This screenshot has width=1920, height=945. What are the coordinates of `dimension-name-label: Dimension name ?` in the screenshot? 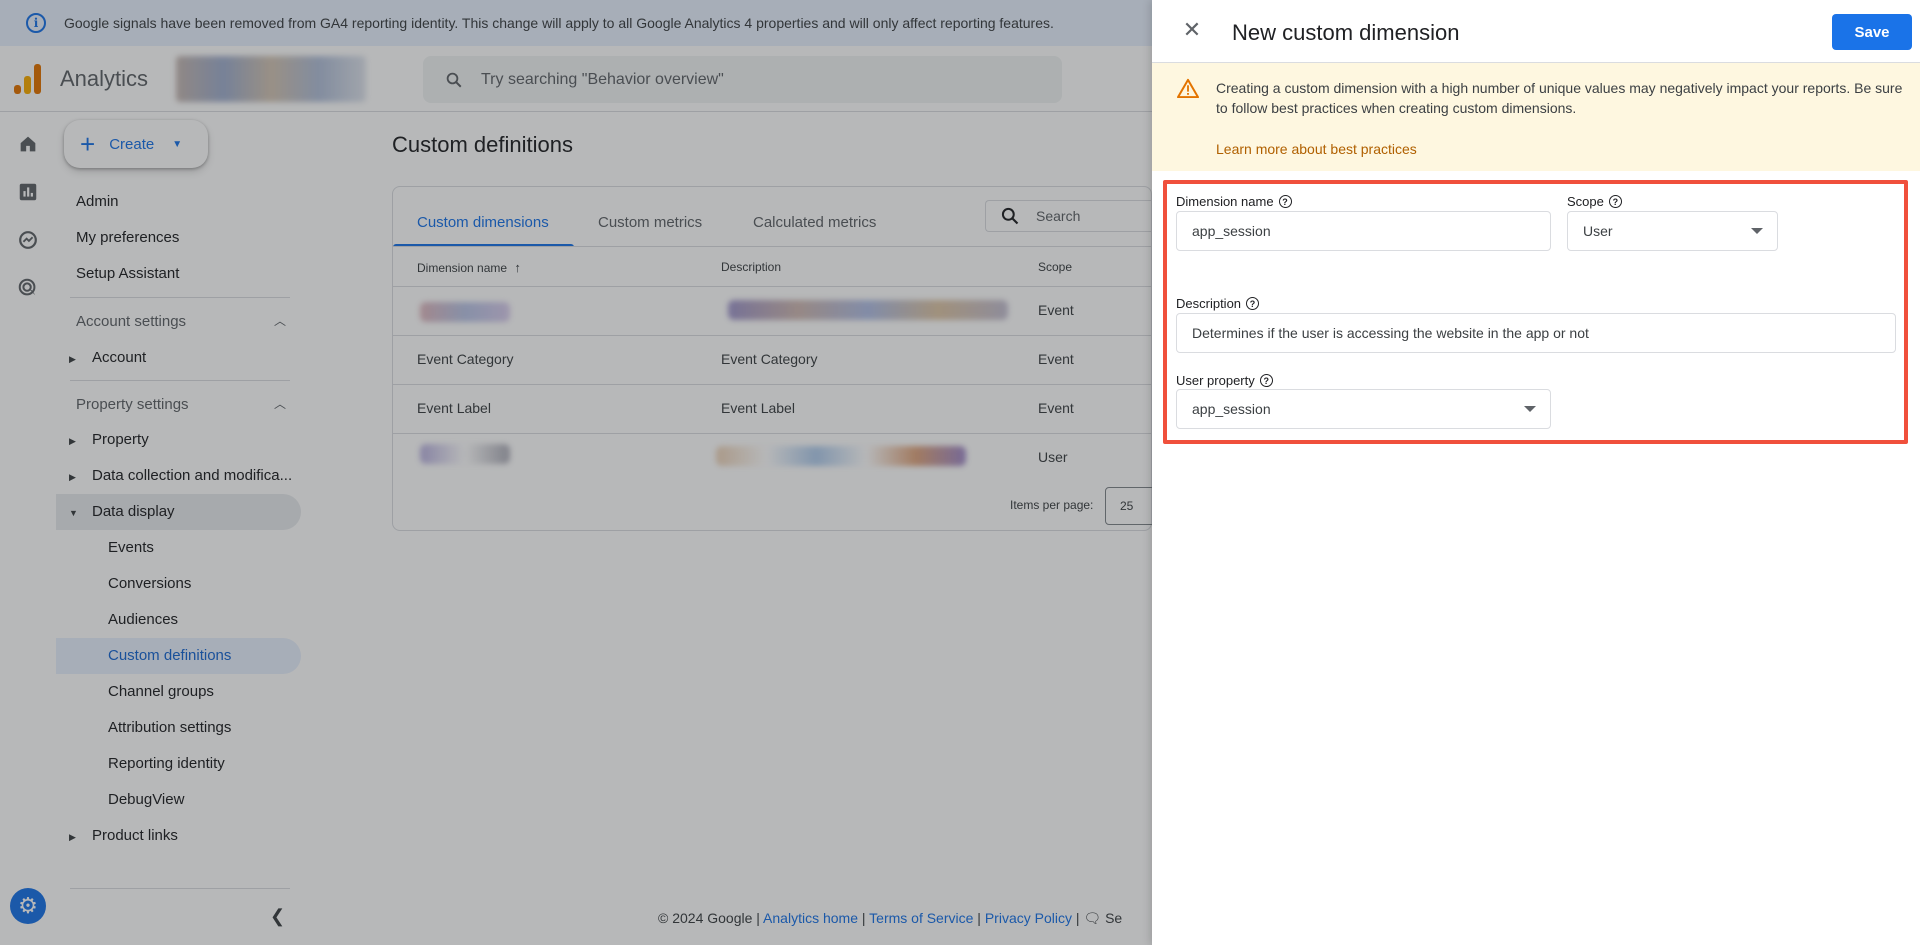 It's located at (1234, 201).